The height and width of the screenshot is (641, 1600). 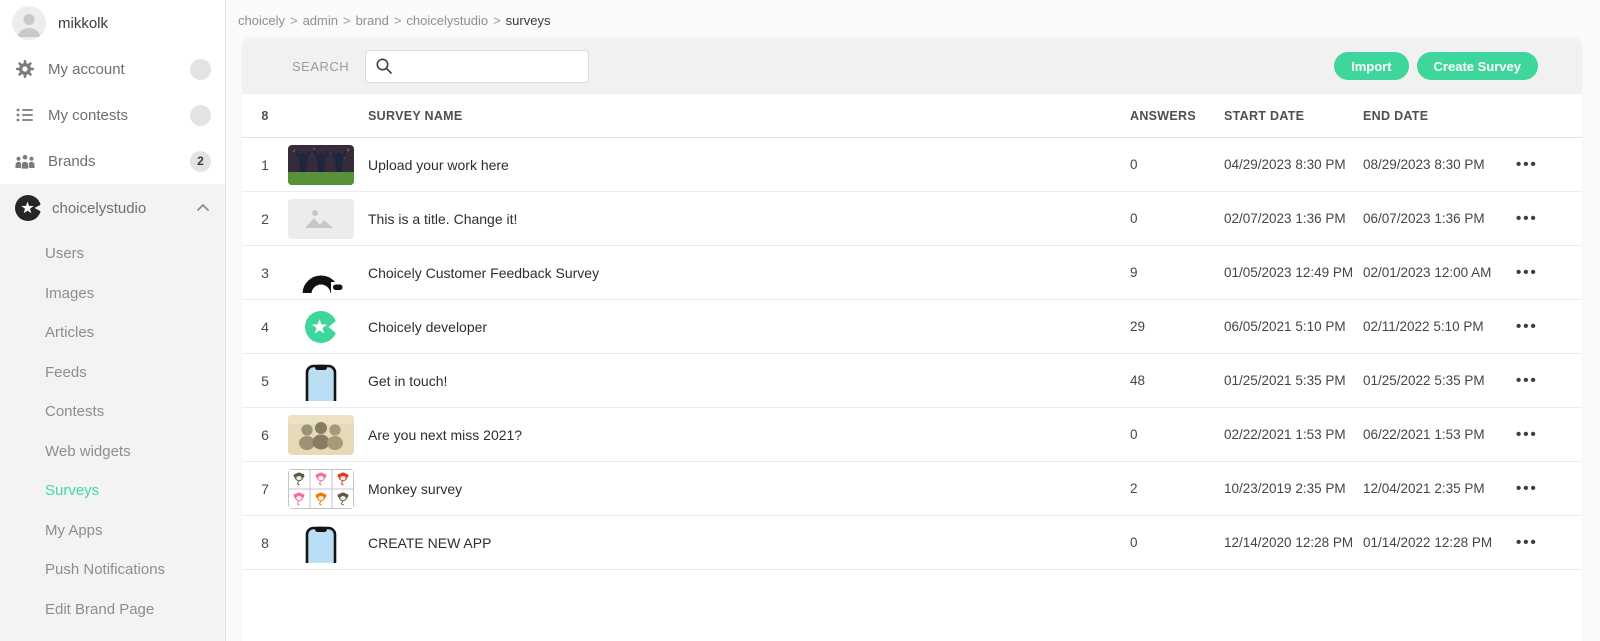 What do you see at coordinates (25, 69) in the screenshot?
I see `gear-icon` at bounding box center [25, 69].